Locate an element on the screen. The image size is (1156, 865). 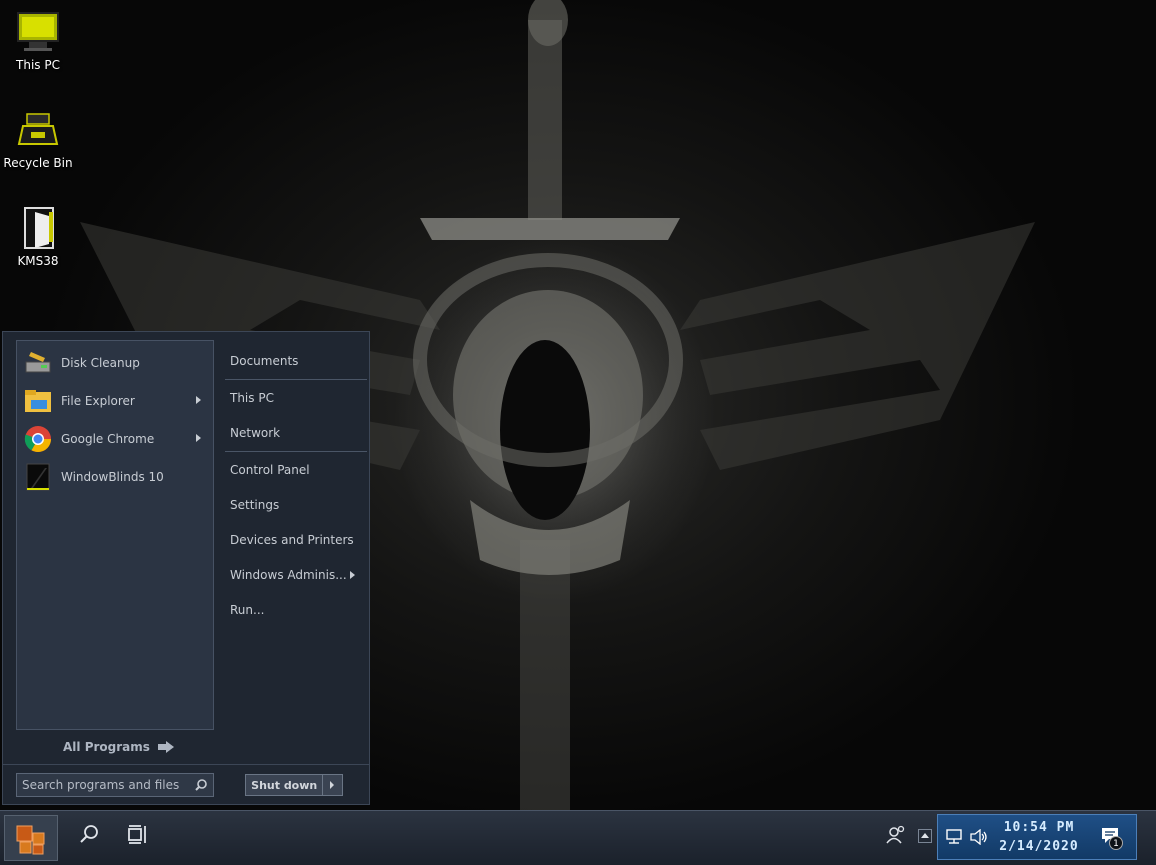
program-google-chrome: Google Chrome is located at coordinates (116, 439).